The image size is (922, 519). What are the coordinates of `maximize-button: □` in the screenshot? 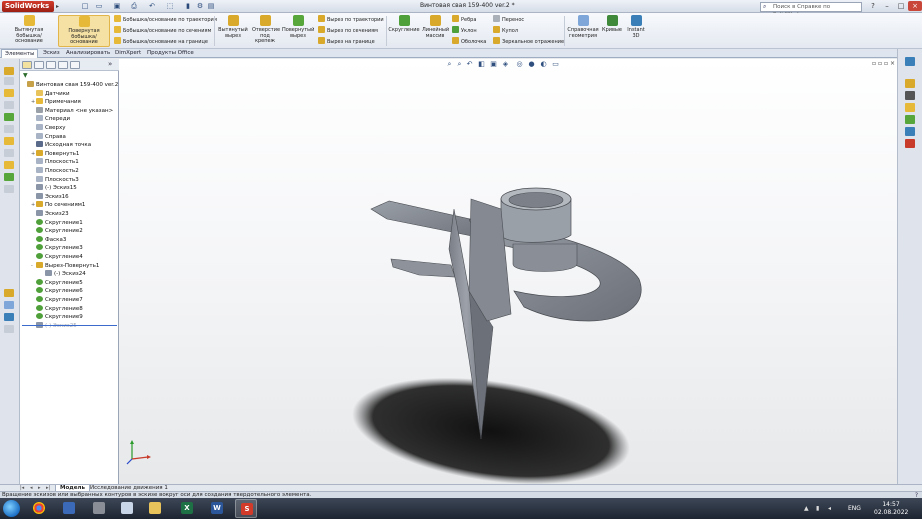 It's located at (901, 6).